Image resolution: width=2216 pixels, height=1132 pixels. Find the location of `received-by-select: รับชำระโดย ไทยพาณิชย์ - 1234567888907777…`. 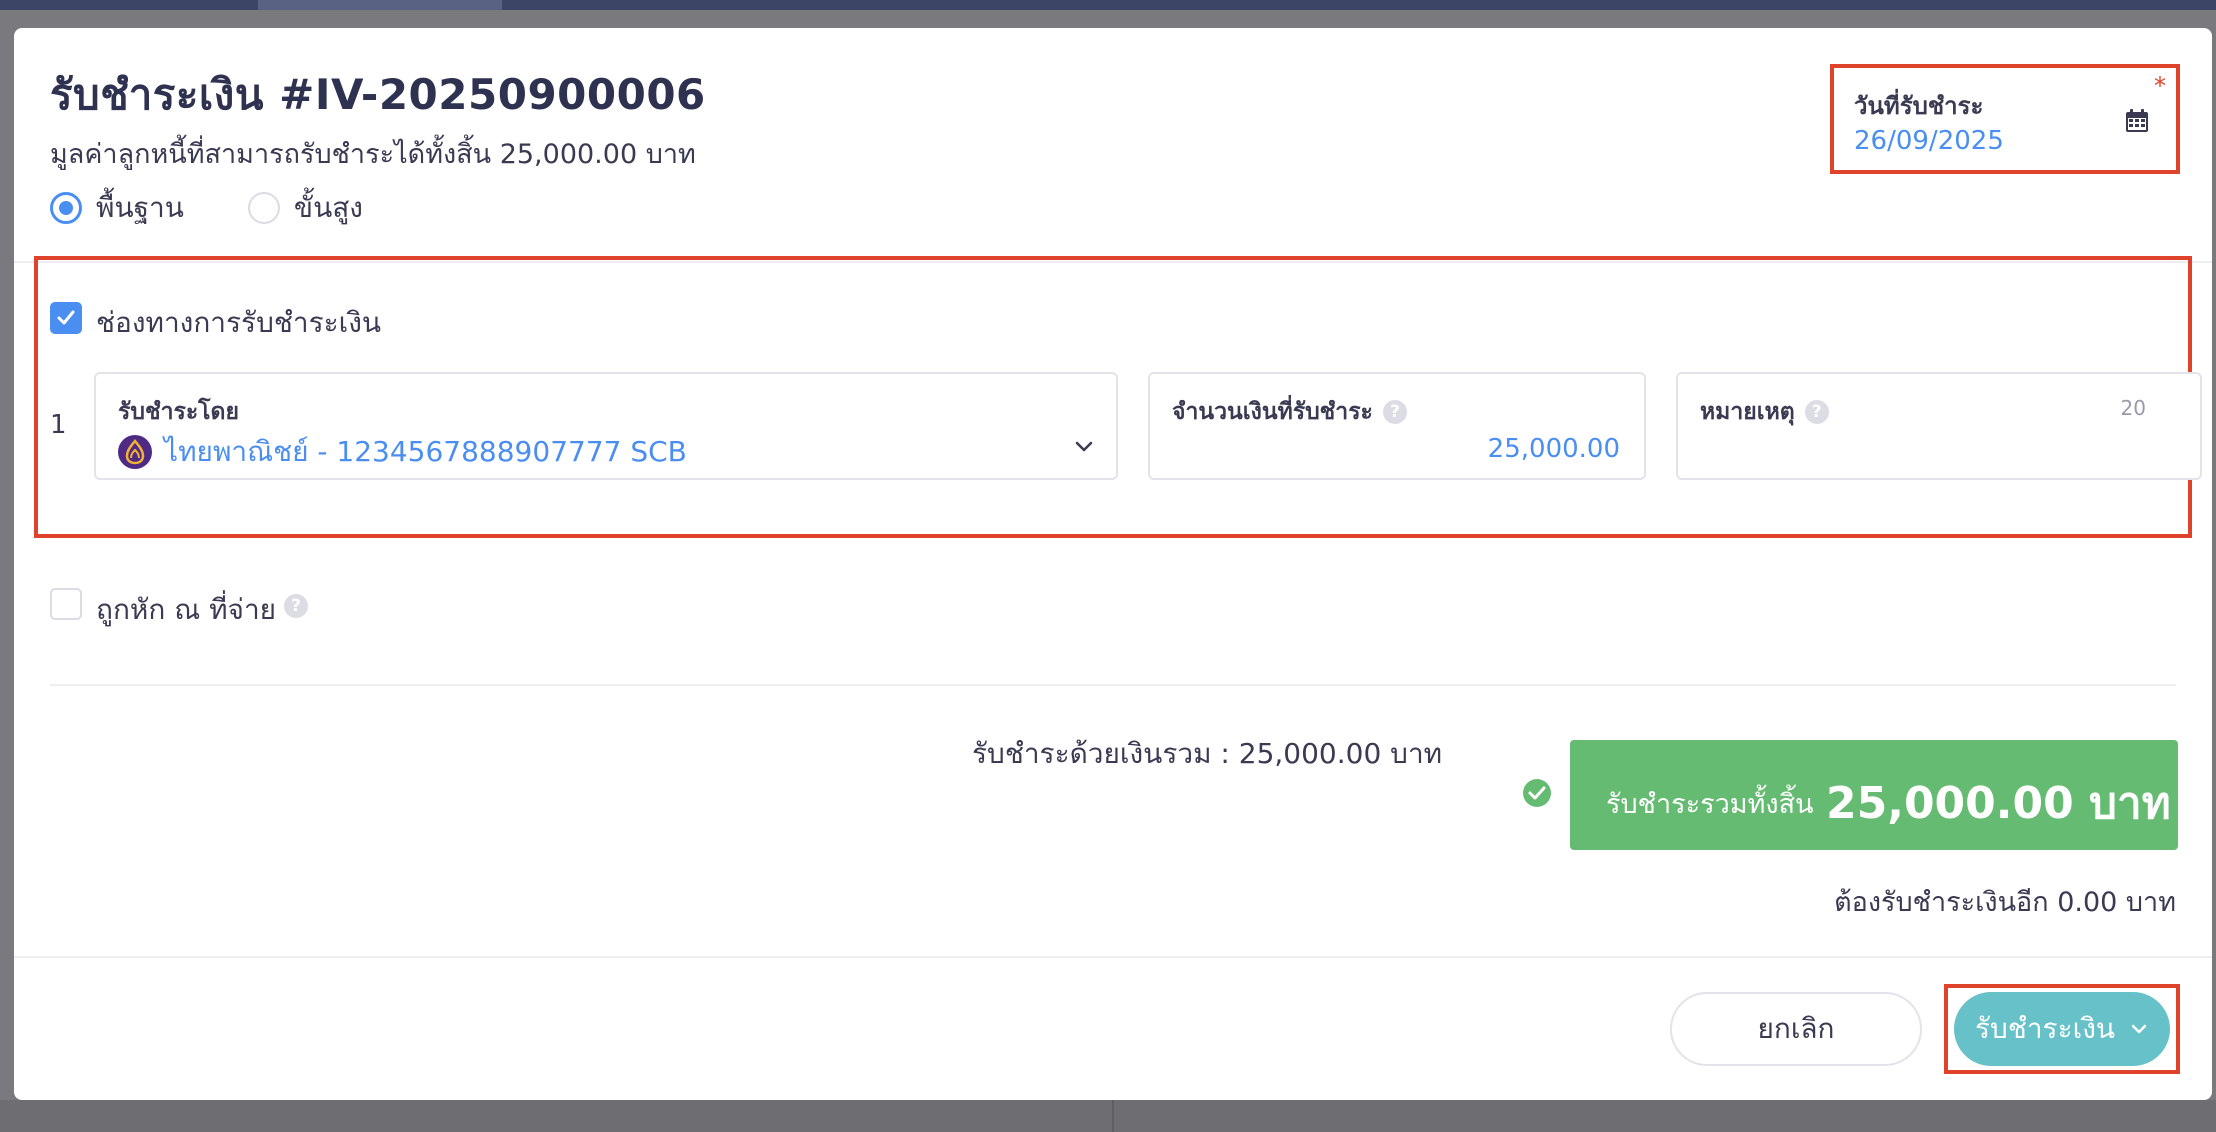

received-by-select: รับชำระโดย ไทยพาณิชย์ - 1234567888907777… is located at coordinates (606, 426).